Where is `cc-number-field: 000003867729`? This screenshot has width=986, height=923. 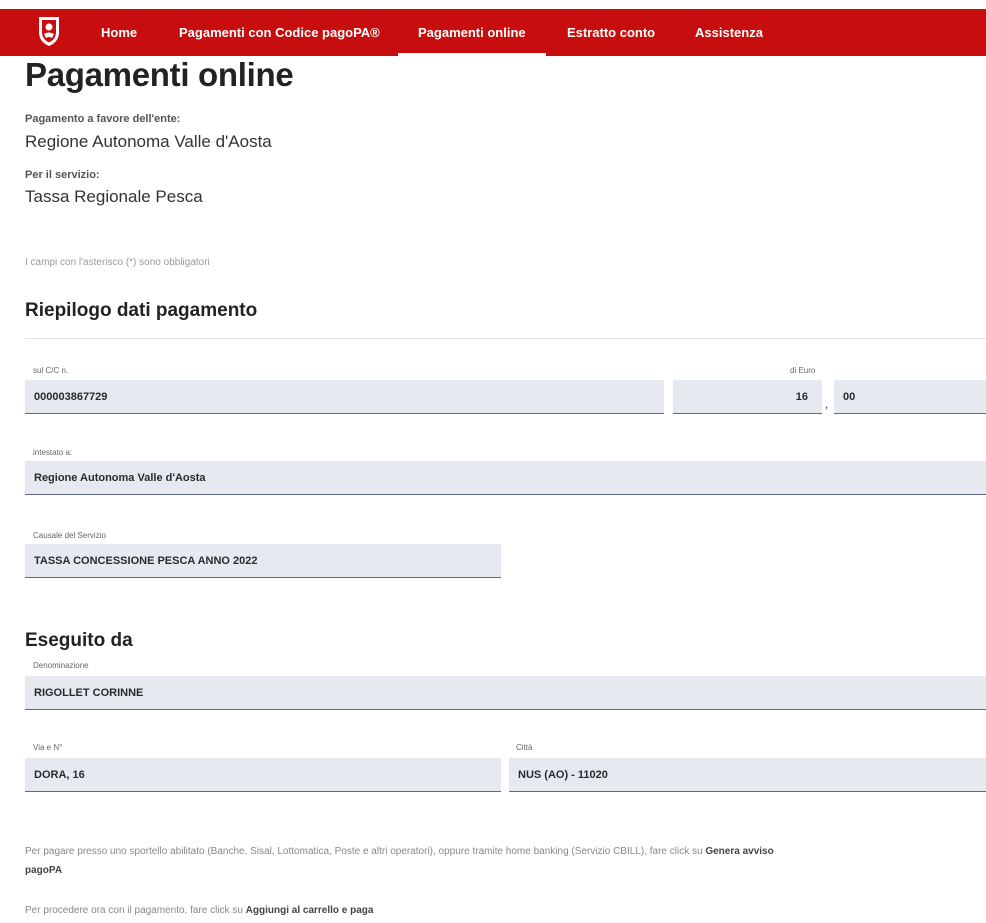
cc-number-field: 000003867729 is located at coordinates (344, 397).